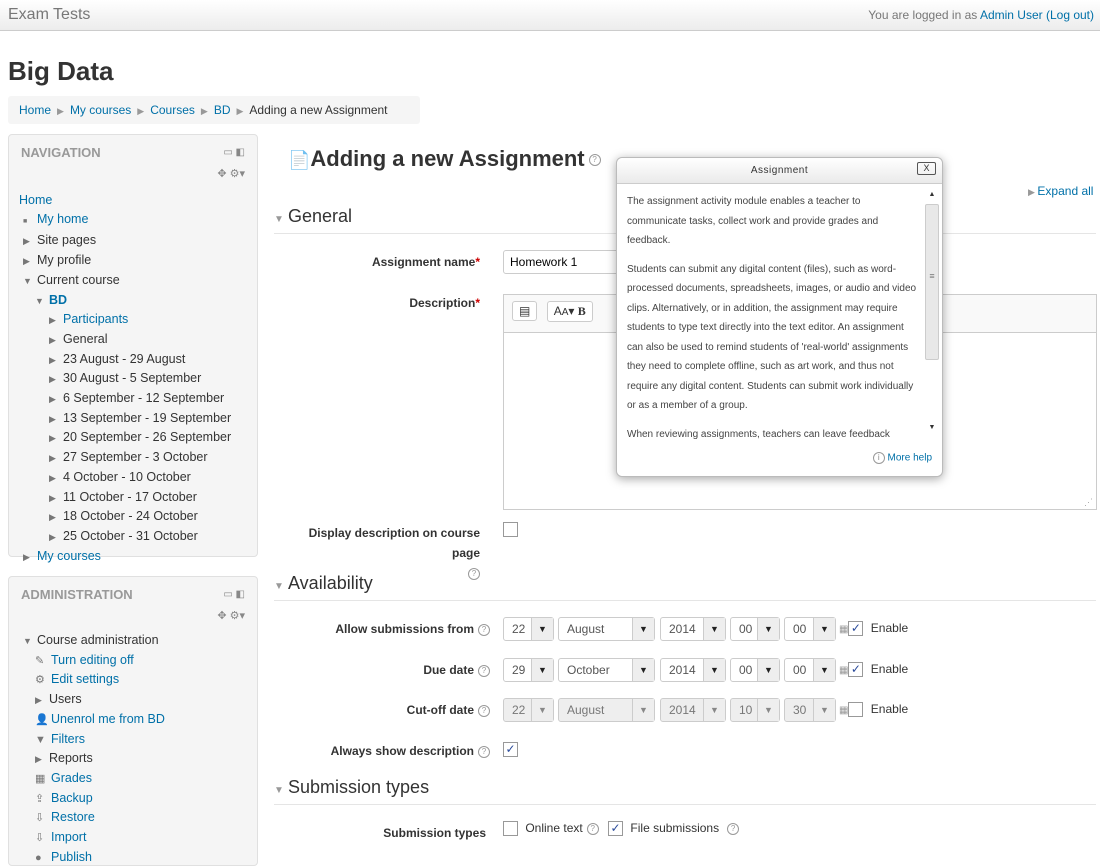 Image resolution: width=1100 pixels, height=867 pixels. What do you see at coordinates (125, 458) in the screenshot?
I see `tree-item: ▶ 27 September - 3 October` at bounding box center [125, 458].